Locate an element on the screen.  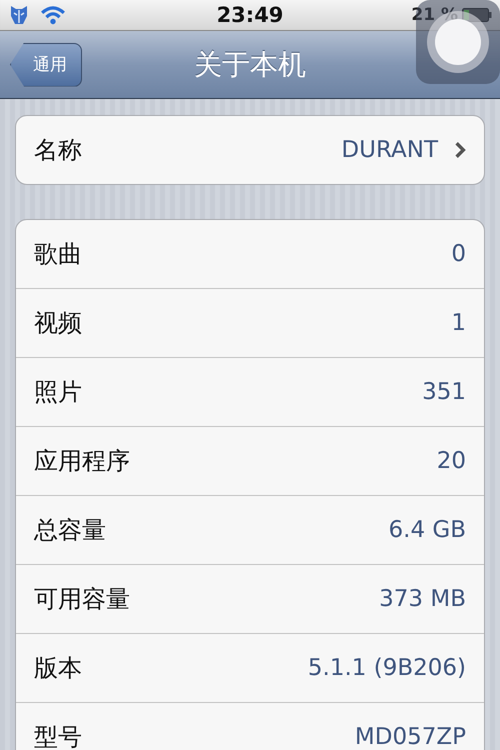
row-value: 1 is located at coordinates (458, 323).